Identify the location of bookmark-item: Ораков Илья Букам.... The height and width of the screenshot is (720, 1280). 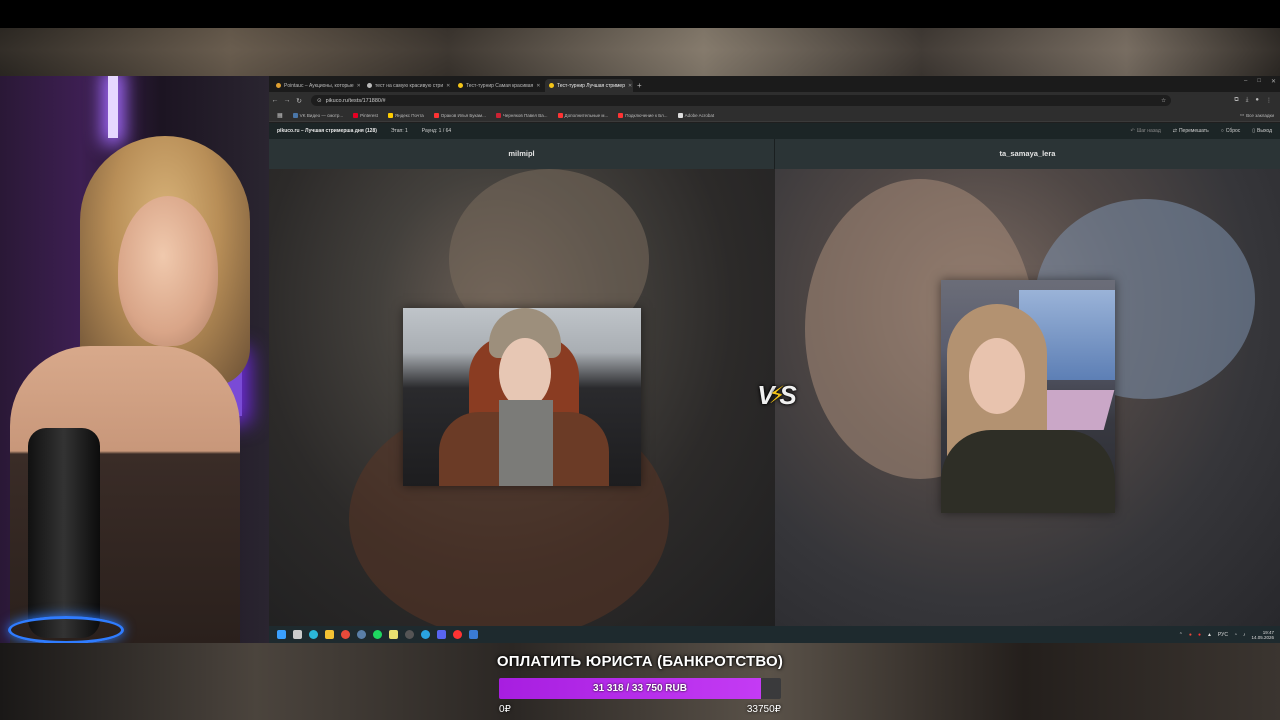
(459, 115).